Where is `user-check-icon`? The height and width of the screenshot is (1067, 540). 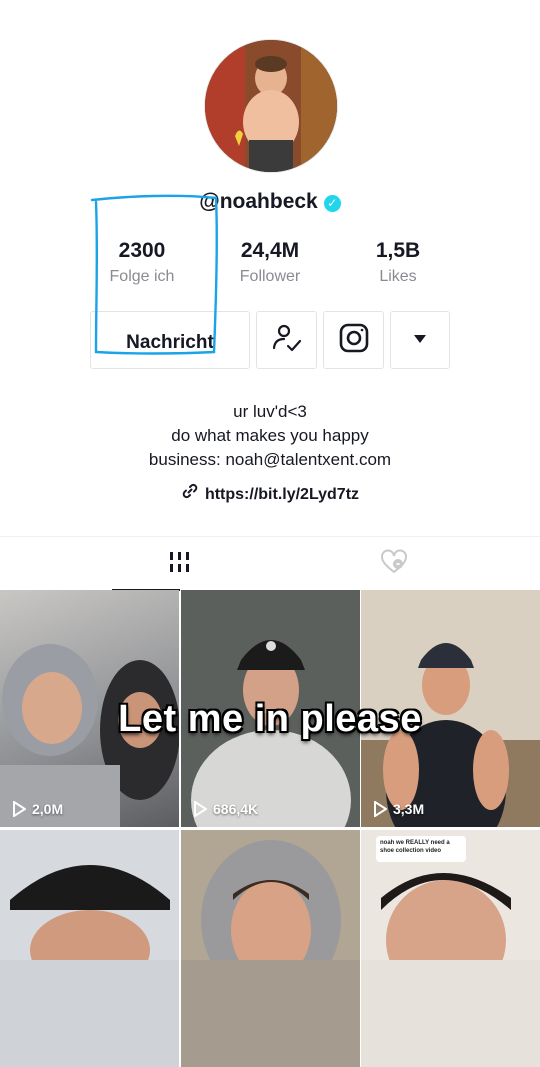 user-check-icon is located at coordinates (287, 340).